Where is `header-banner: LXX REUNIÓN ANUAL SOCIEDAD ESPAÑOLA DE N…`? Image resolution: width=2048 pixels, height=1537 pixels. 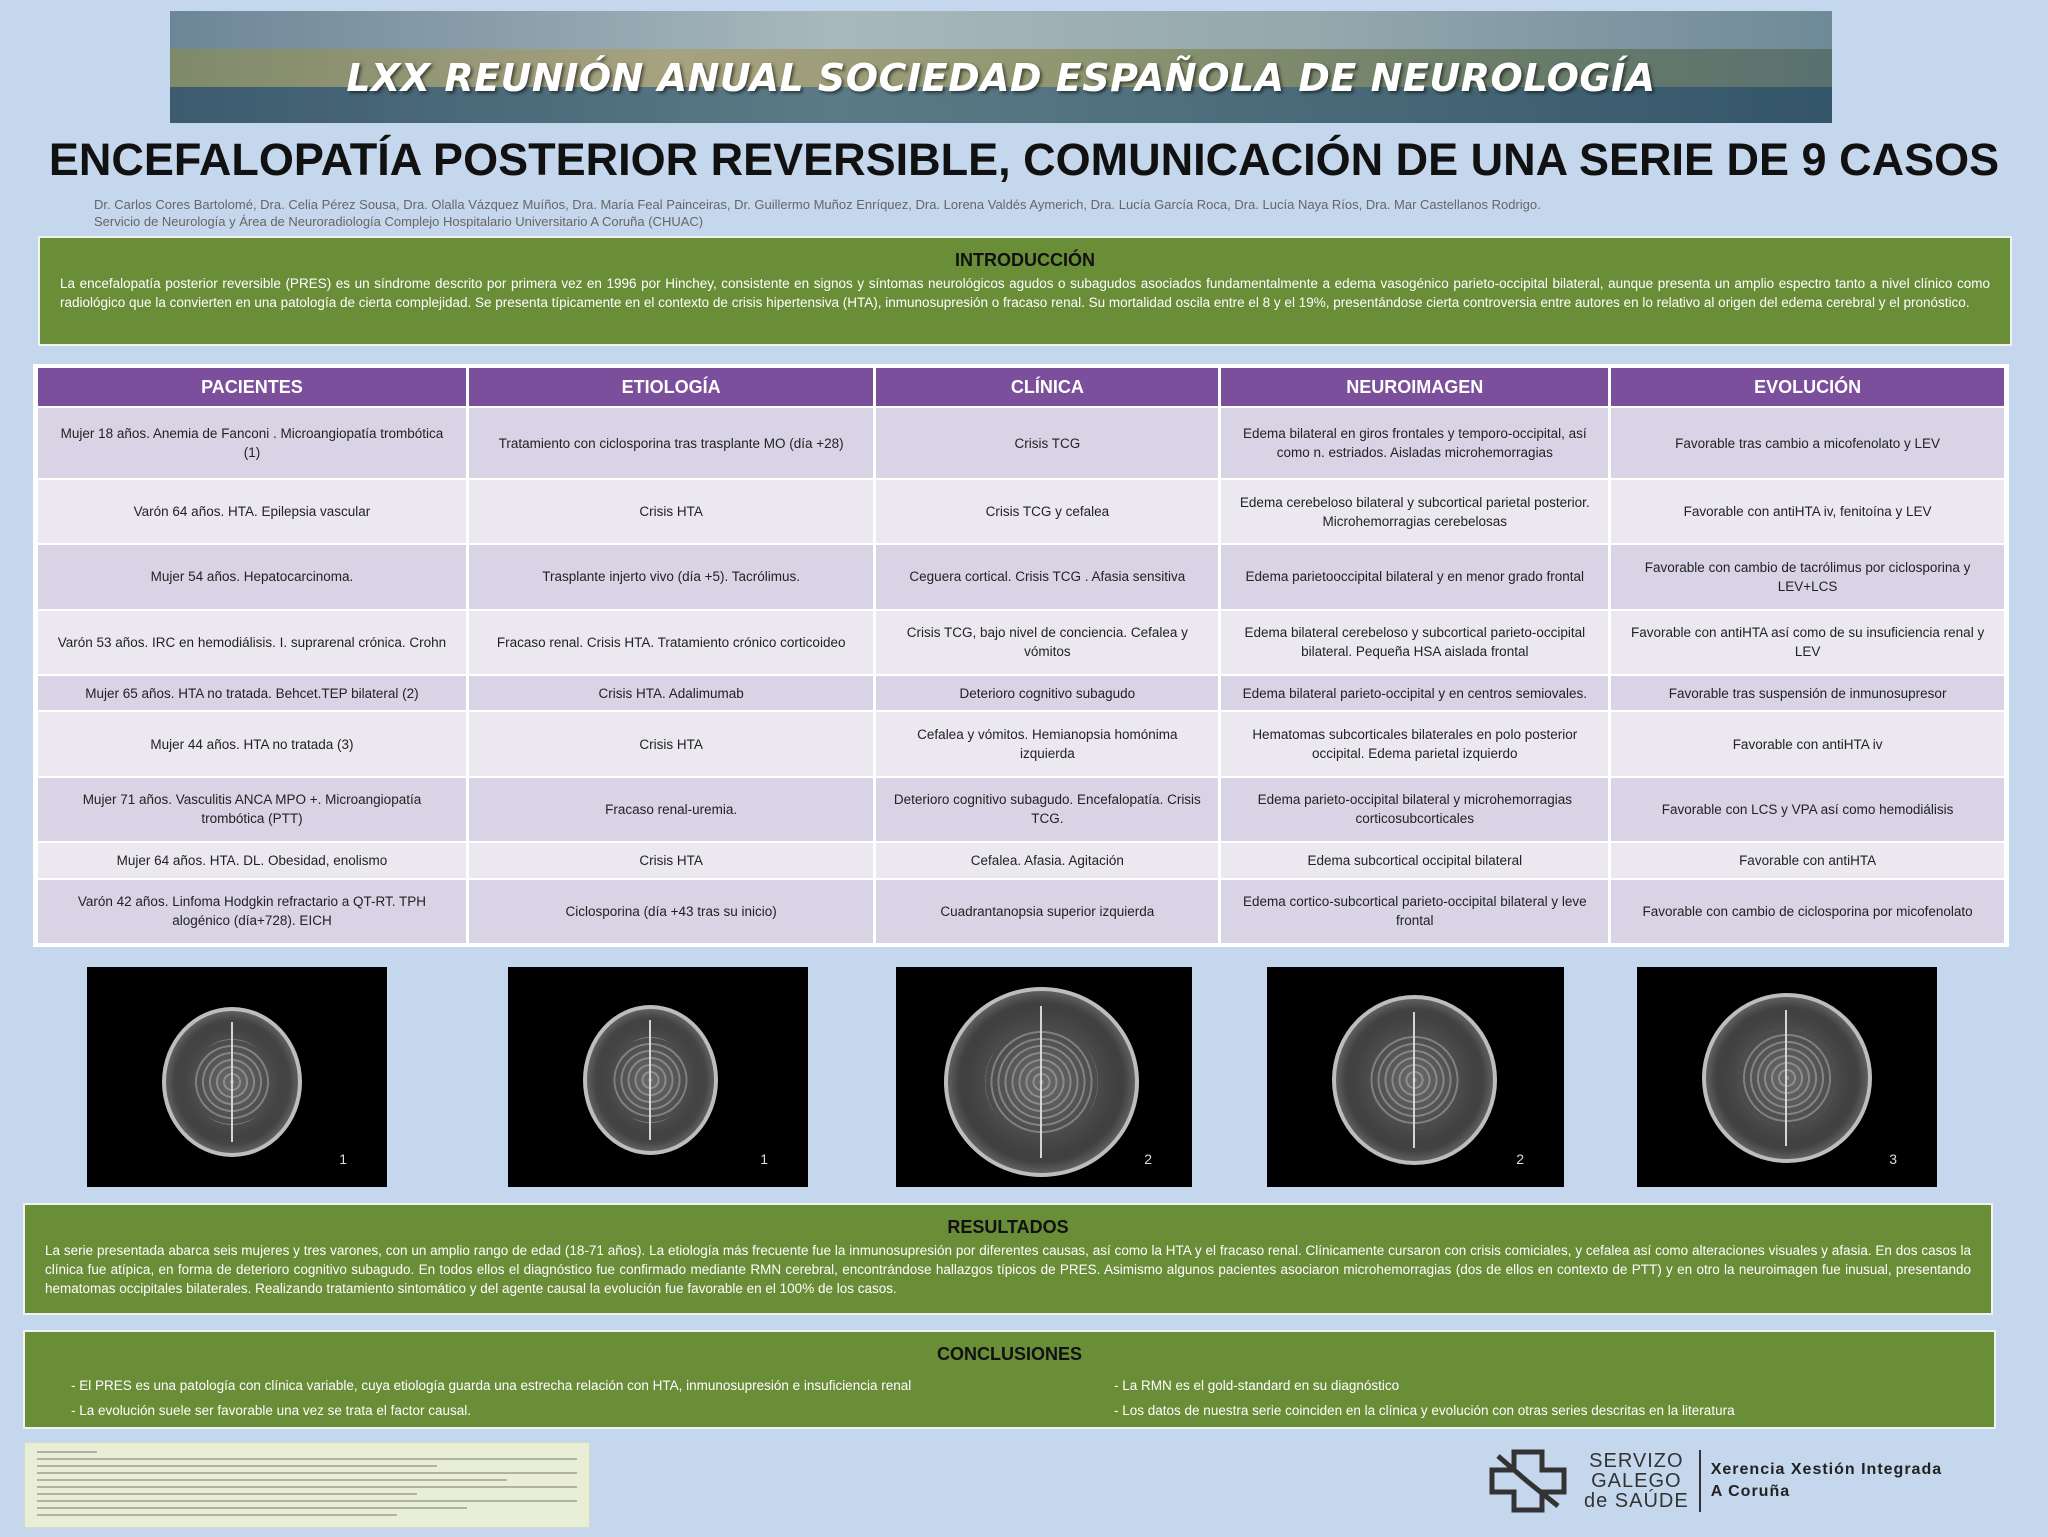
header-banner: LXX REUNIÓN ANUAL SOCIEDAD ESPAÑOLA DE N… is located at coordinates (1001, 67).